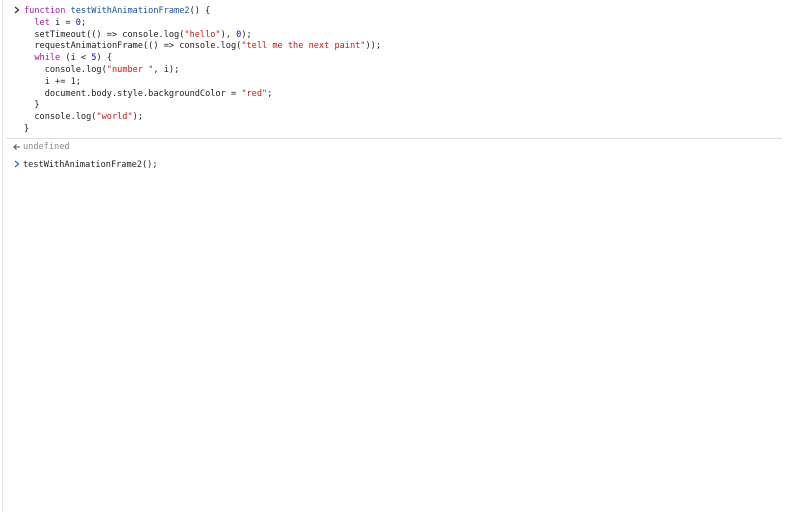 This screenshot has height=512, width=800. What do you see at coordinates (130, 11) in the screenshot?
I see `code-token: testWithAnimationFrame2` at bounding box center [130, 11].